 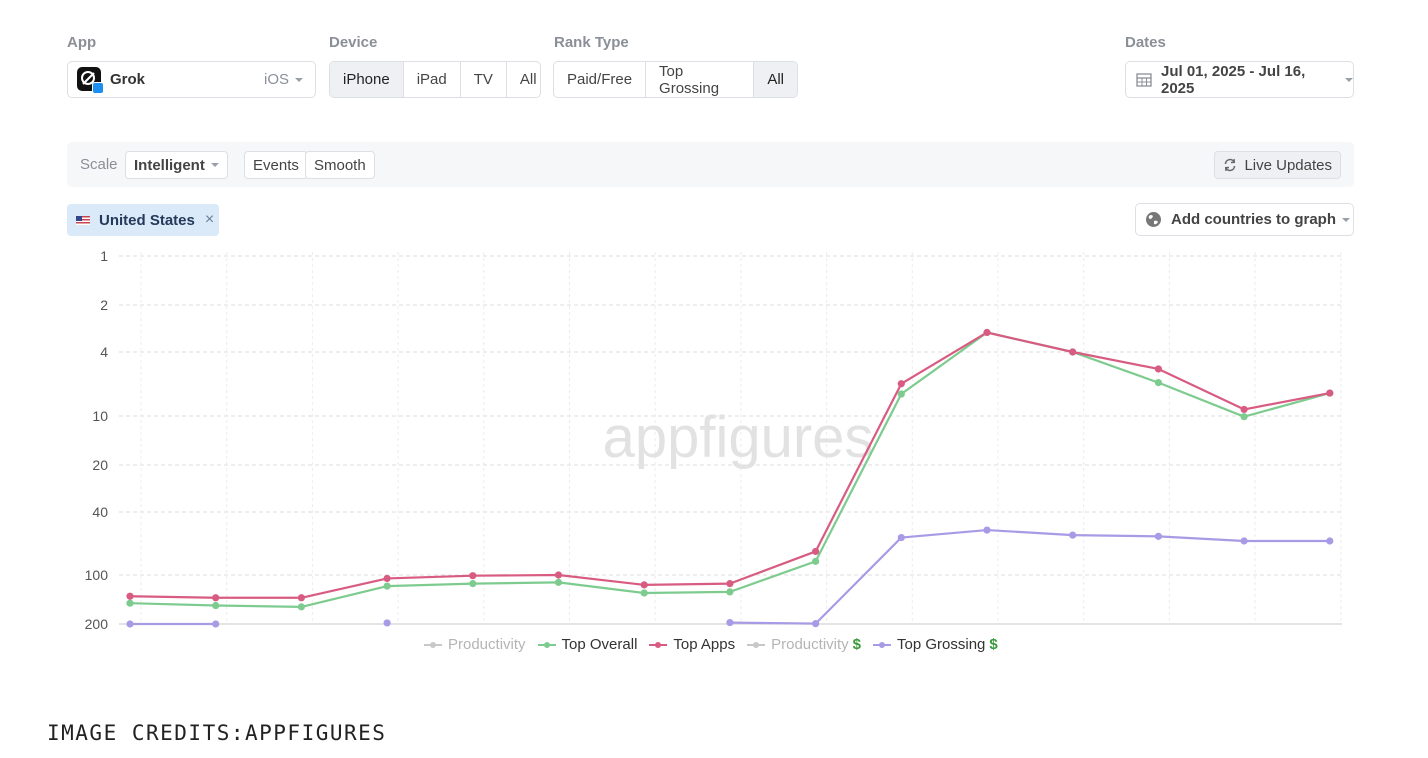 I want to click on globe-icon, so click(x=1153, y=219).